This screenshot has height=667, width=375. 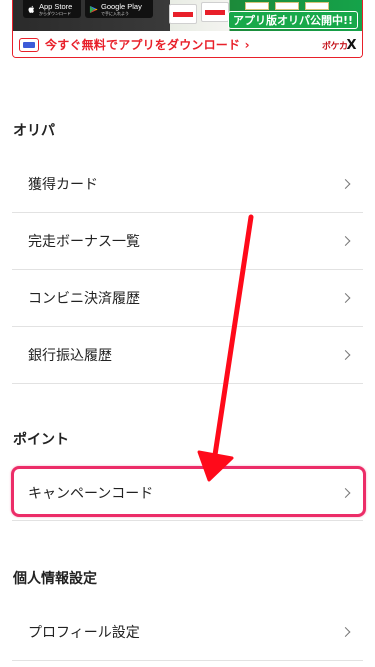 What do you see at coordinates (115, 13) in the screenshot?
I see `google-play-subtitle: で手に入れよう` at bounding box center [115, 13].